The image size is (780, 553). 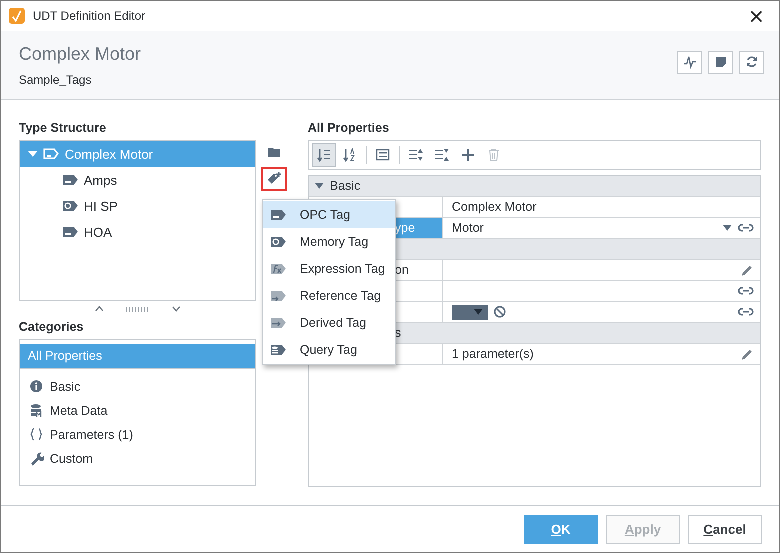 What do you see at coordinates (500, 312) in the screenshot?
I see `no-symbol-icon` at bounding box center [500, 312].